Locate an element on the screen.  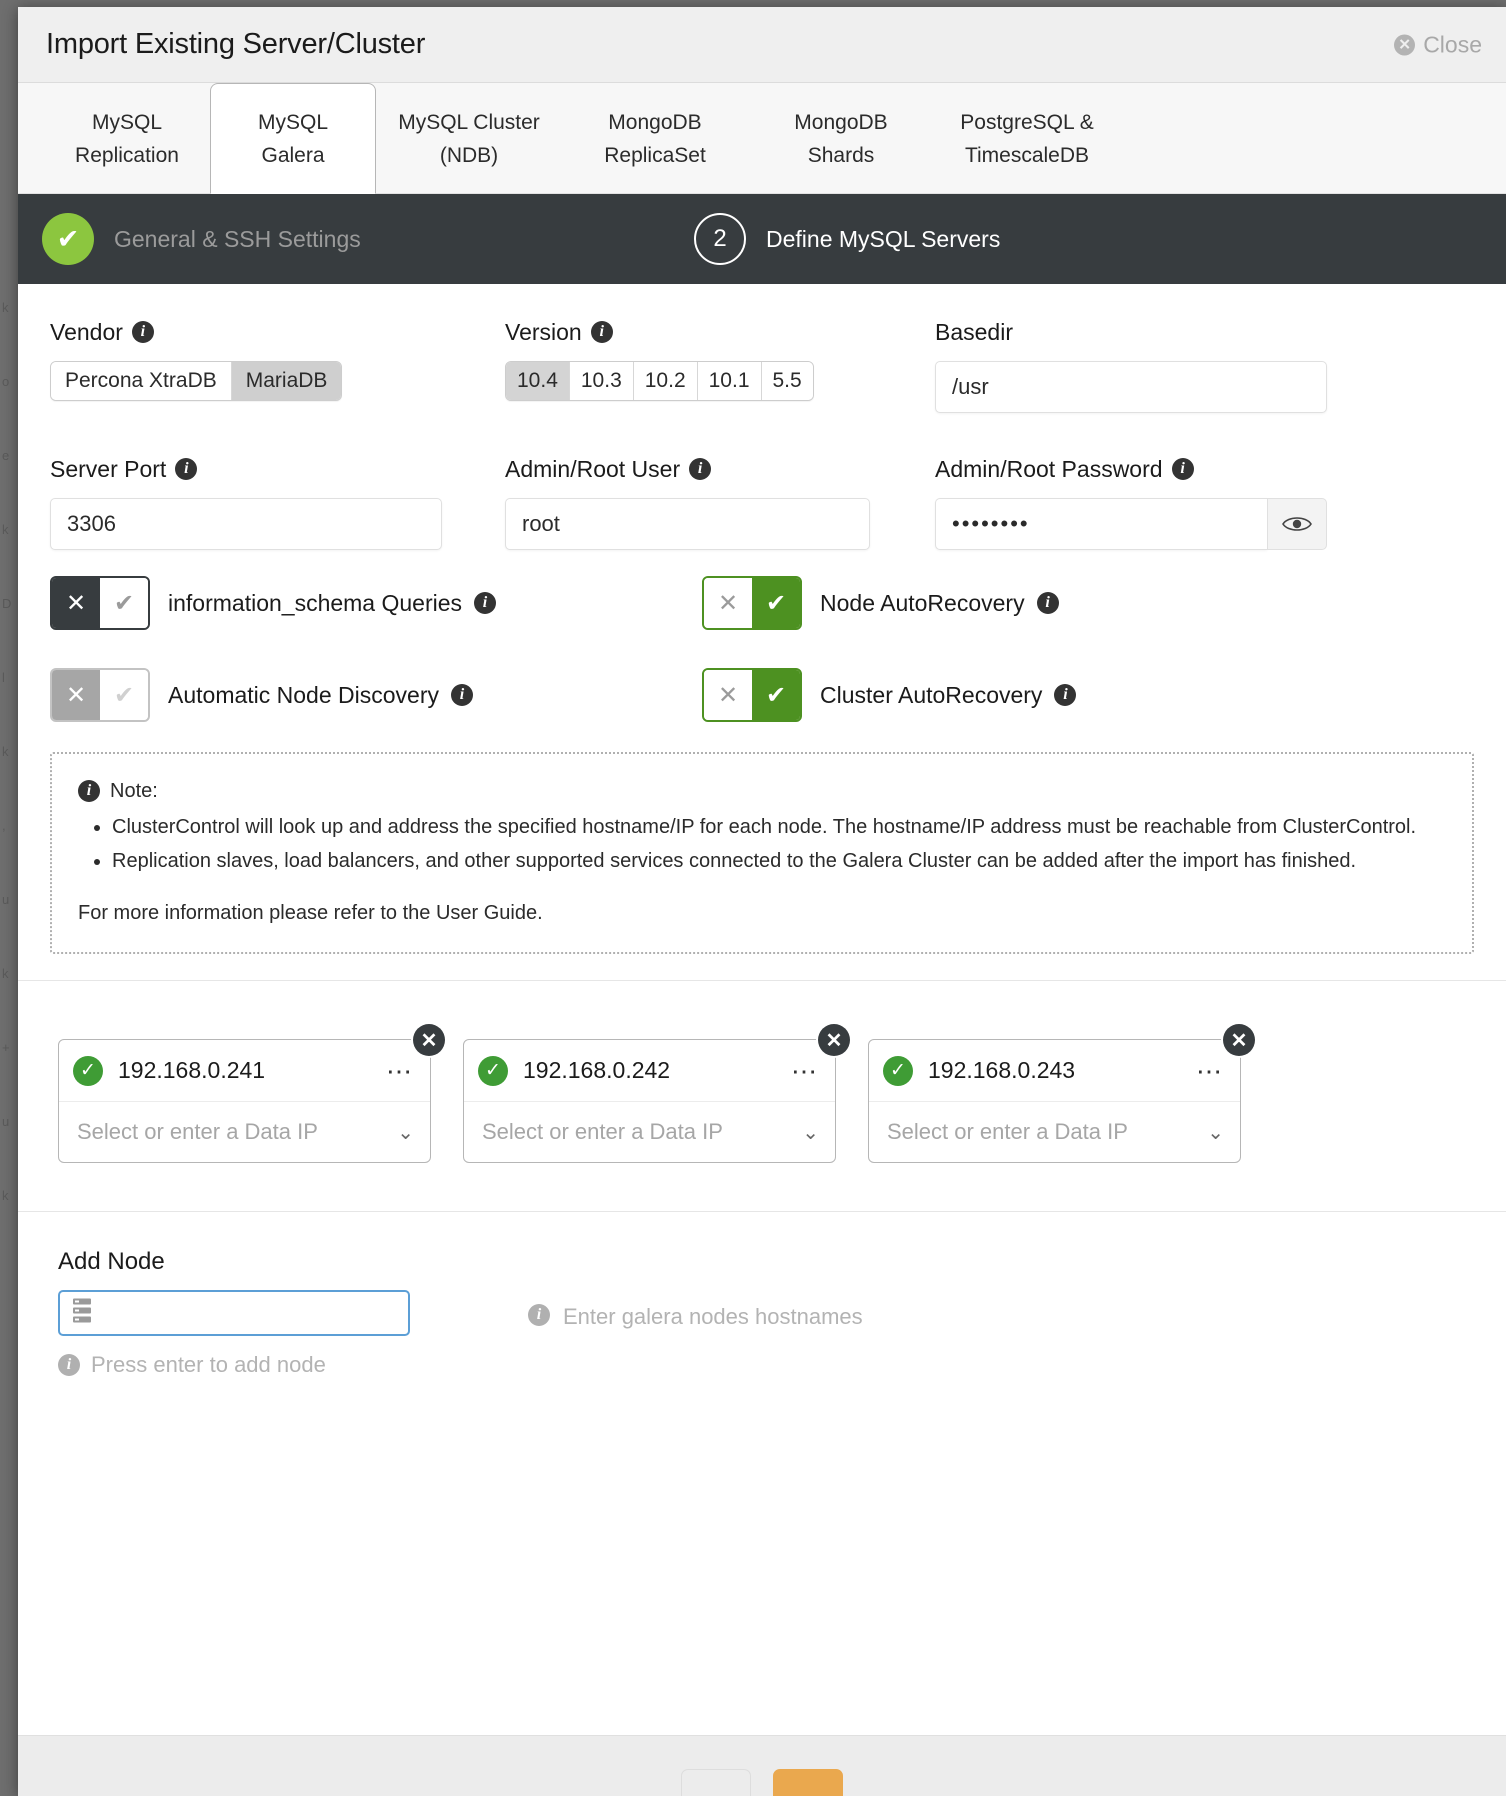
data-ip-placeholder: Select or enter a Data IP is located at coordinates (602, 1131).